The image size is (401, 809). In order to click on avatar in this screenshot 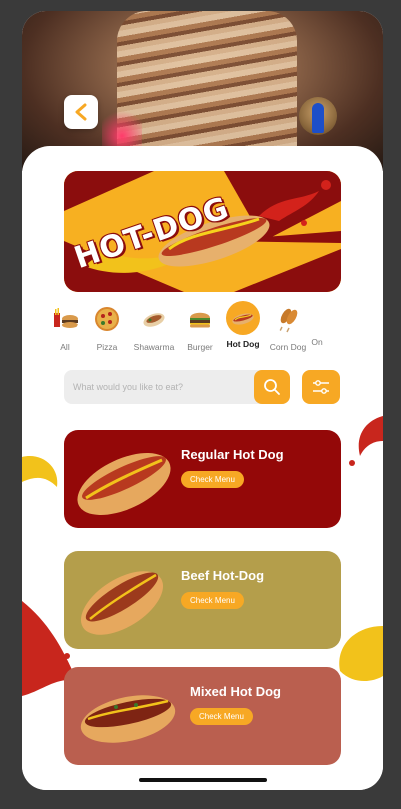, I will do `click(318, 116)`.